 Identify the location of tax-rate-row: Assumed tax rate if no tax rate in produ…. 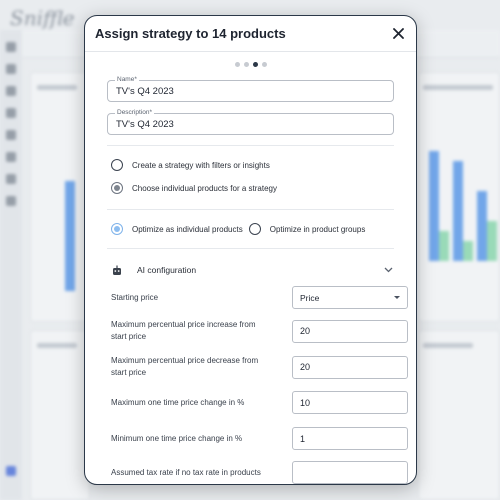
(259, 472).